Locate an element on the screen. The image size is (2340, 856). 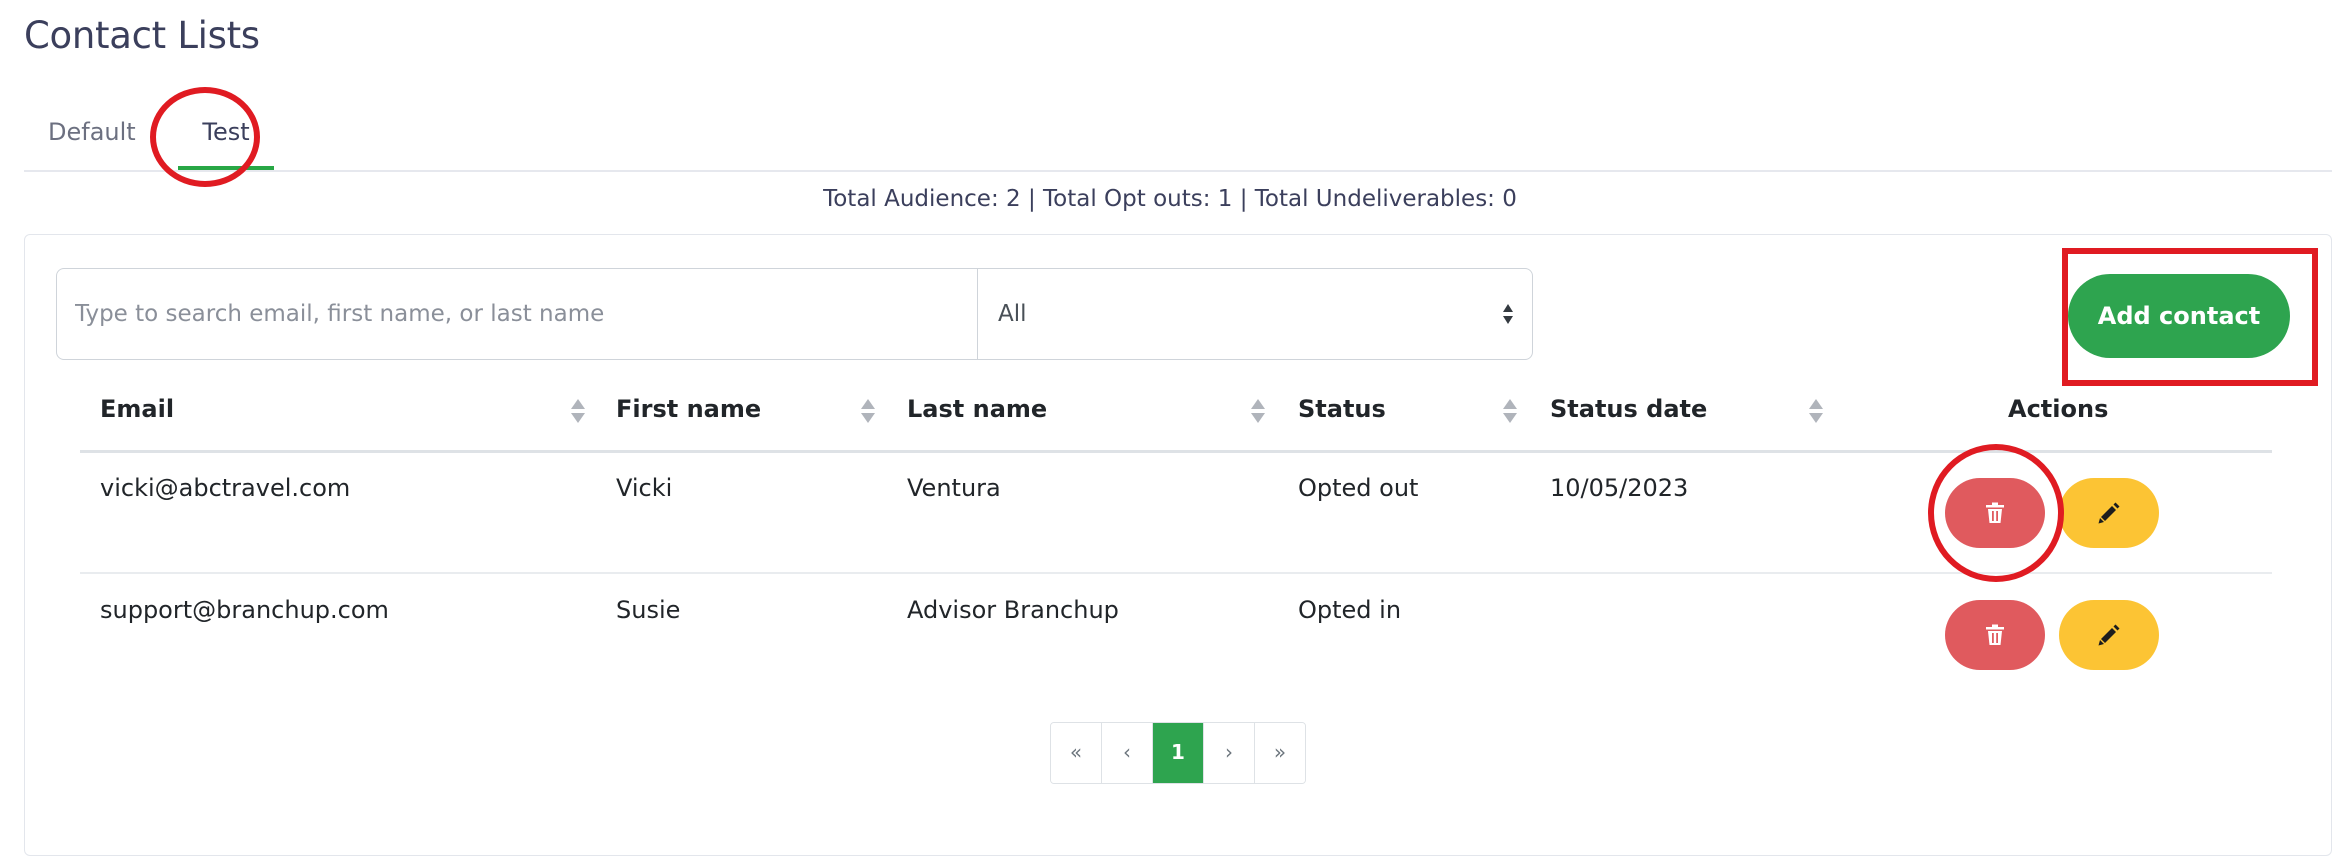
pagination: « ‹ 1 › » is located at coordinates (1178, 753).